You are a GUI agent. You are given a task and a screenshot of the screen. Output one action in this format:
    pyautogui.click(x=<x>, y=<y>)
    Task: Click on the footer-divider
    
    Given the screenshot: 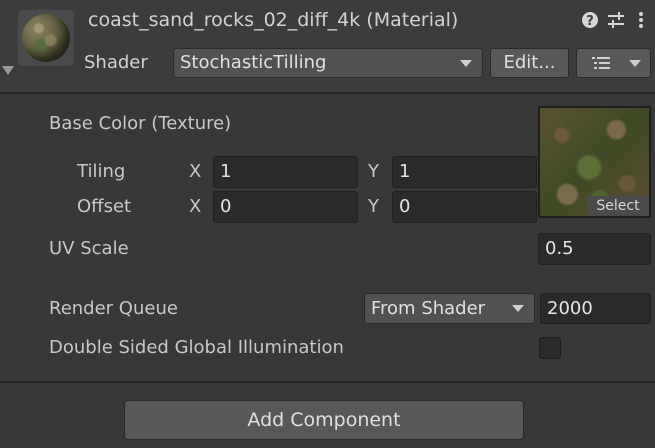 What is the action you would take?
    pyautogui.click(x=327, y=382)
    